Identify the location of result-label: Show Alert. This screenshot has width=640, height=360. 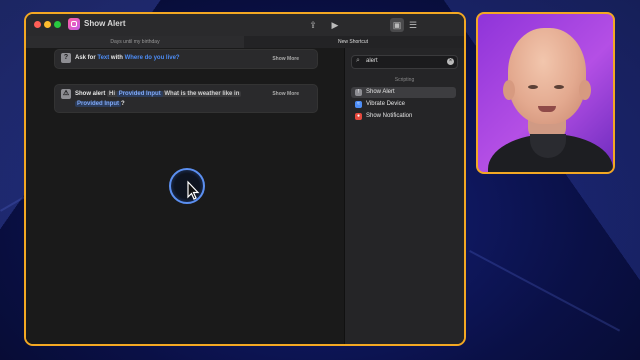
(380, 92).